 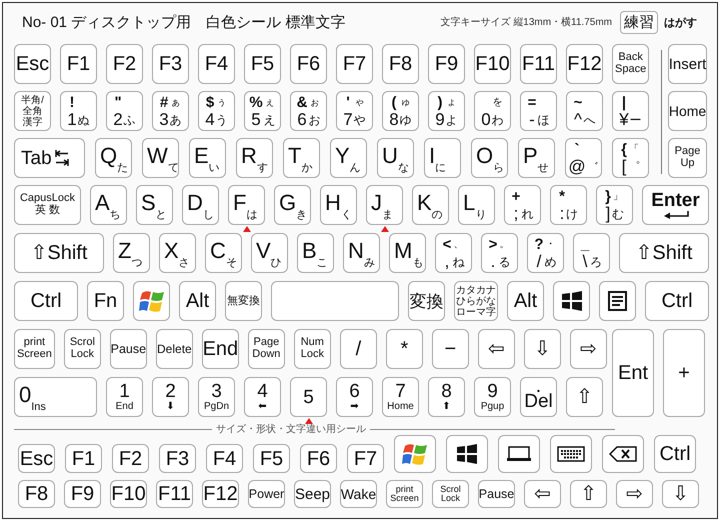 What do you see at coordinates (400, 391) in the screenshot?
I see `key-legend: 7` at bounding box center [400, 391].